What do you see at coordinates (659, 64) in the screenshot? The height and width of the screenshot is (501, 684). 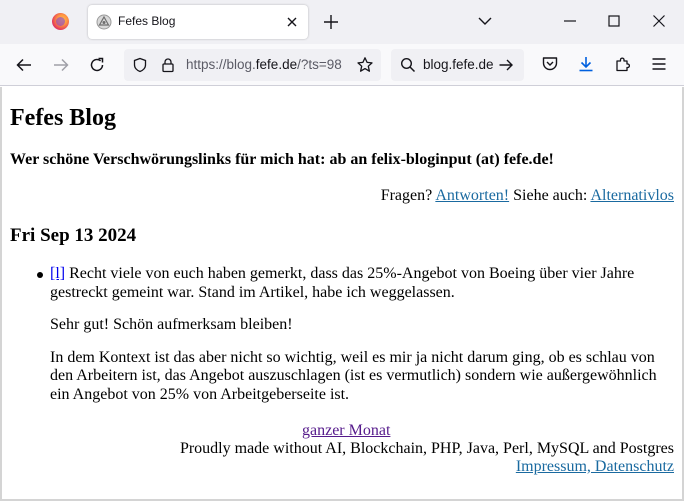 I see `hamburger-menu-icon` at bounding box center [659, 64].